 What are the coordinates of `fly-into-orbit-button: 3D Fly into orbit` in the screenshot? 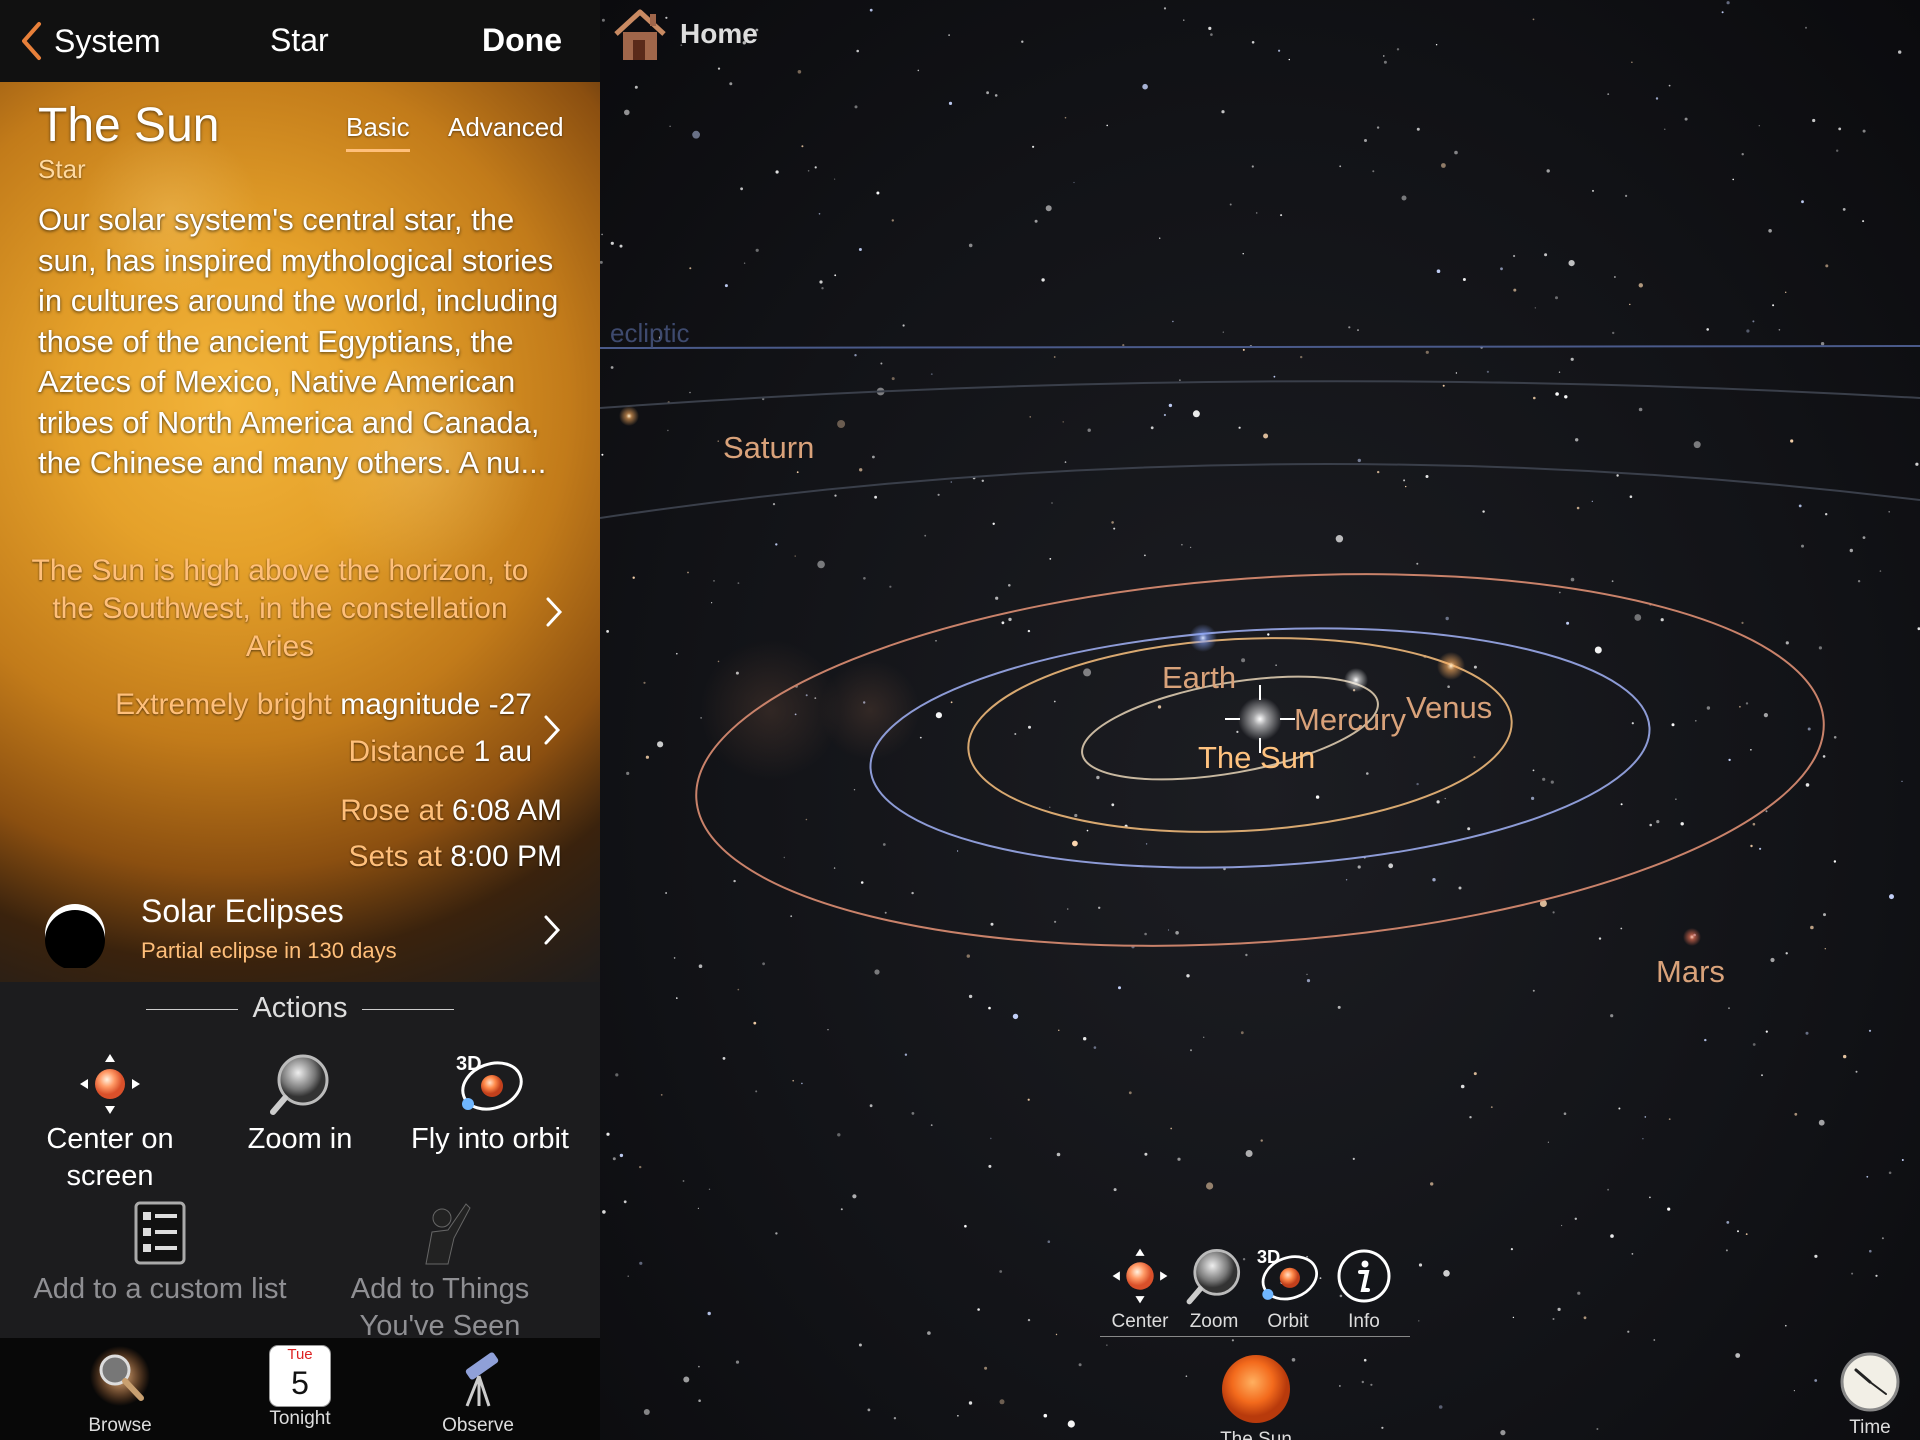 It's located at (490, 1105).